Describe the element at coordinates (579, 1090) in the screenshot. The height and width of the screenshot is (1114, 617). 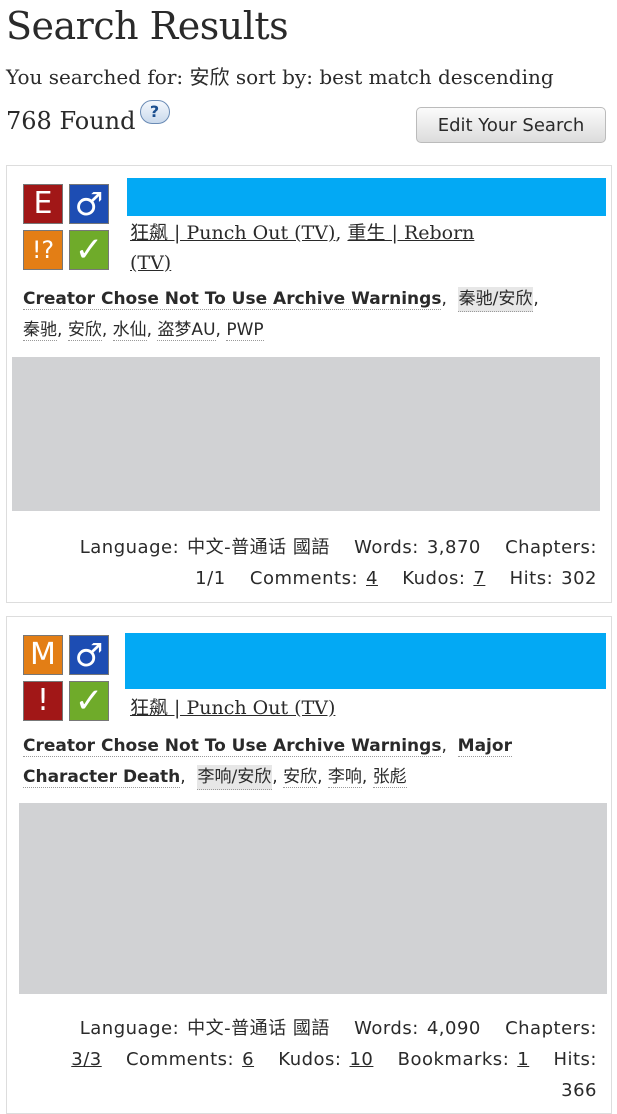
I see `hits-value: 366` at that location.